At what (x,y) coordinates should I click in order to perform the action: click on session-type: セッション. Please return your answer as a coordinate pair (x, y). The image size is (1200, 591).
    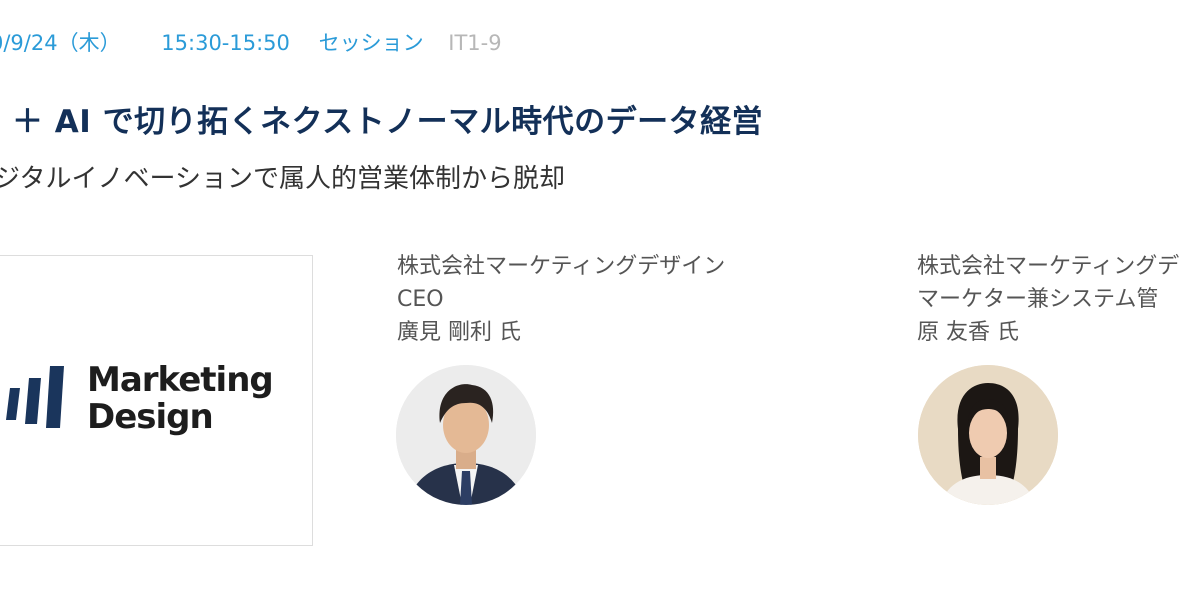
    Looking at the image, I should click on (371, 43).